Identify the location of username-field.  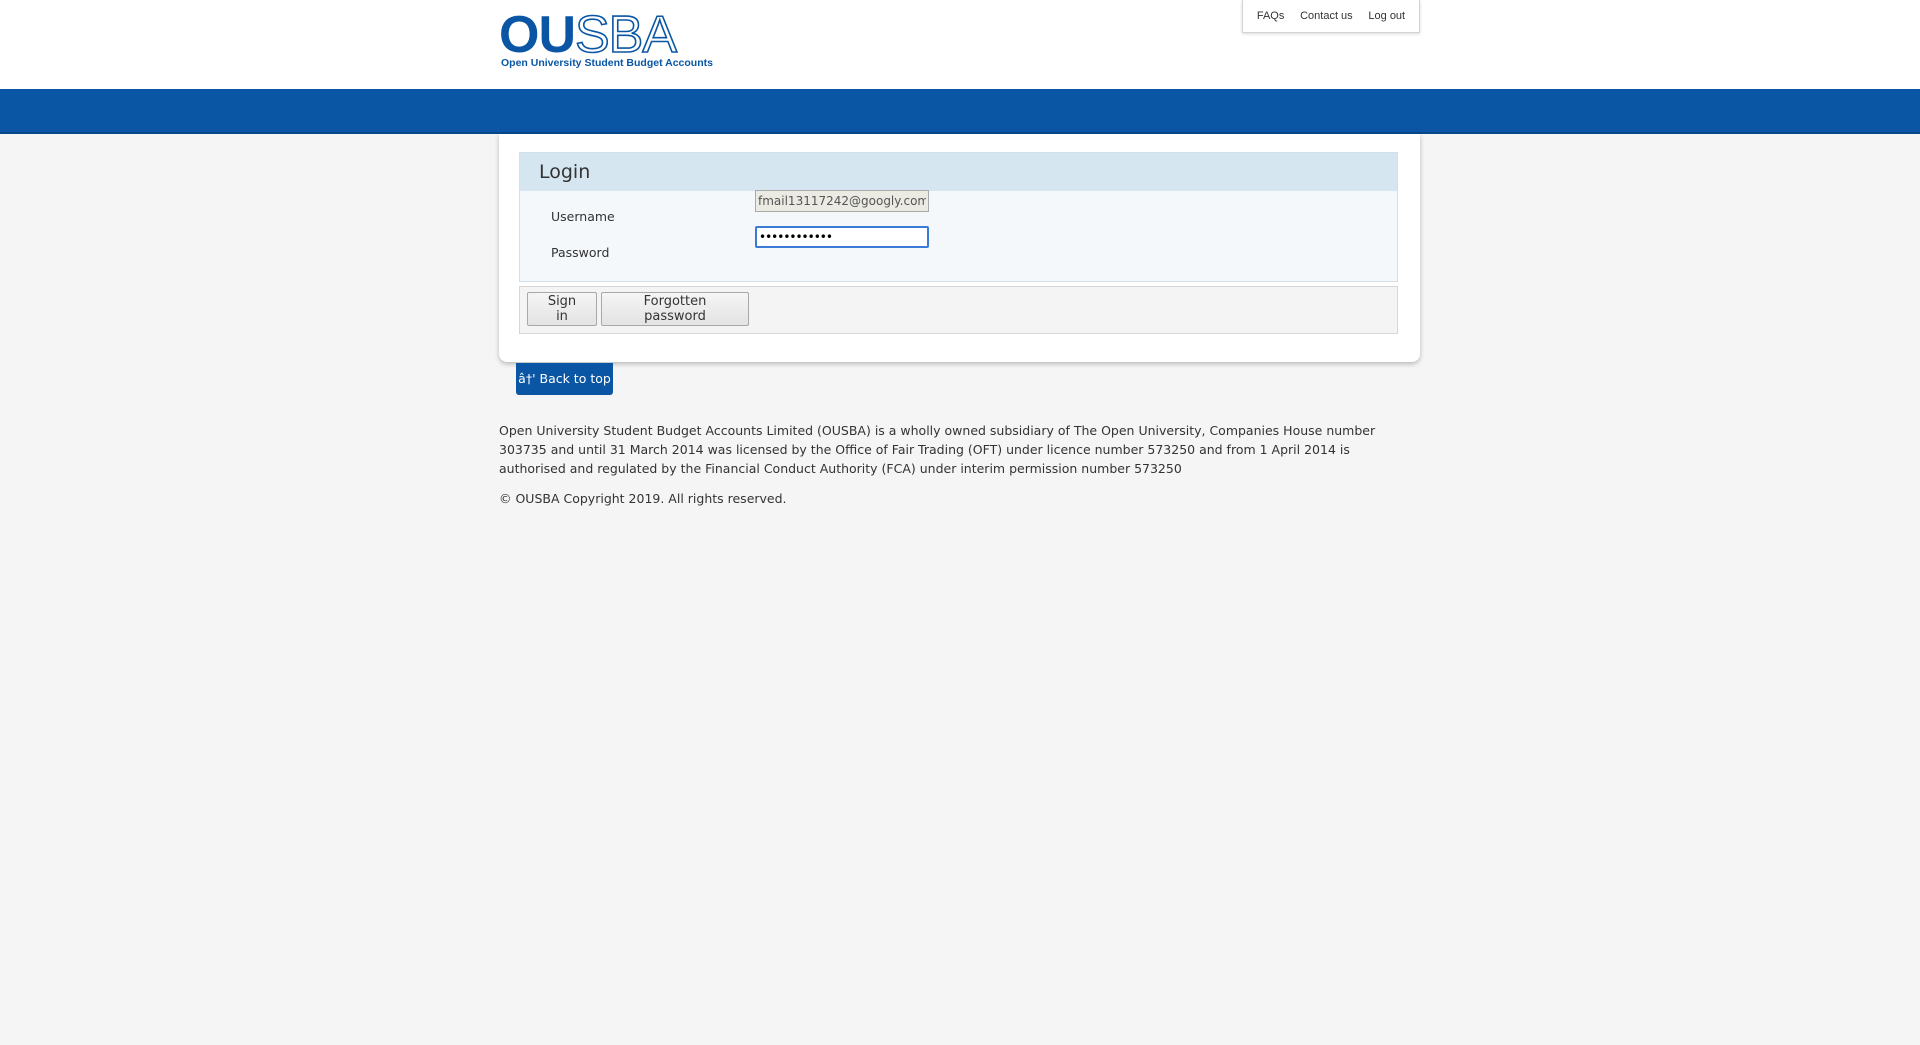
(842, 201).